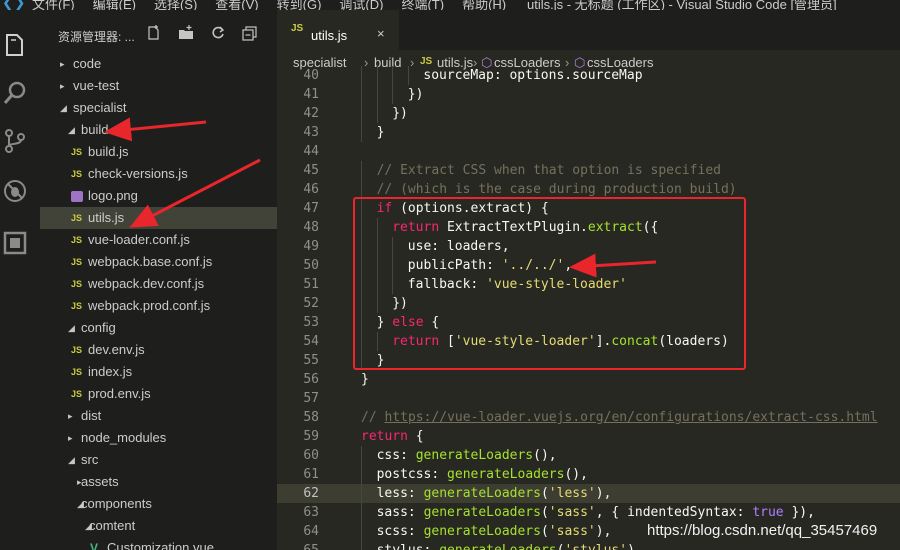  Describe the element at coordinates (400, 531) in the screenshot. I see `code-token: scss:` at that location.